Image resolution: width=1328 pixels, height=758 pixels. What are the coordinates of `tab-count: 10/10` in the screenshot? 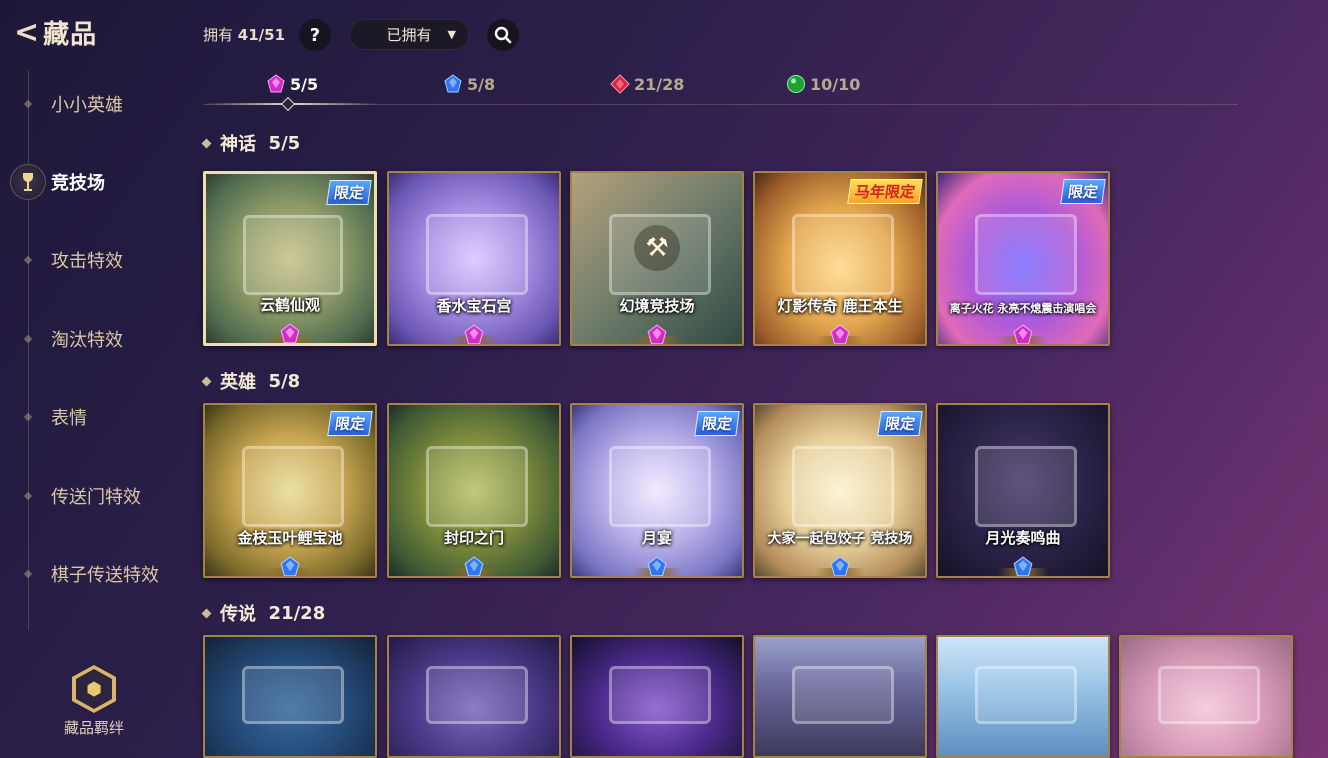 It's located at (835, 84).